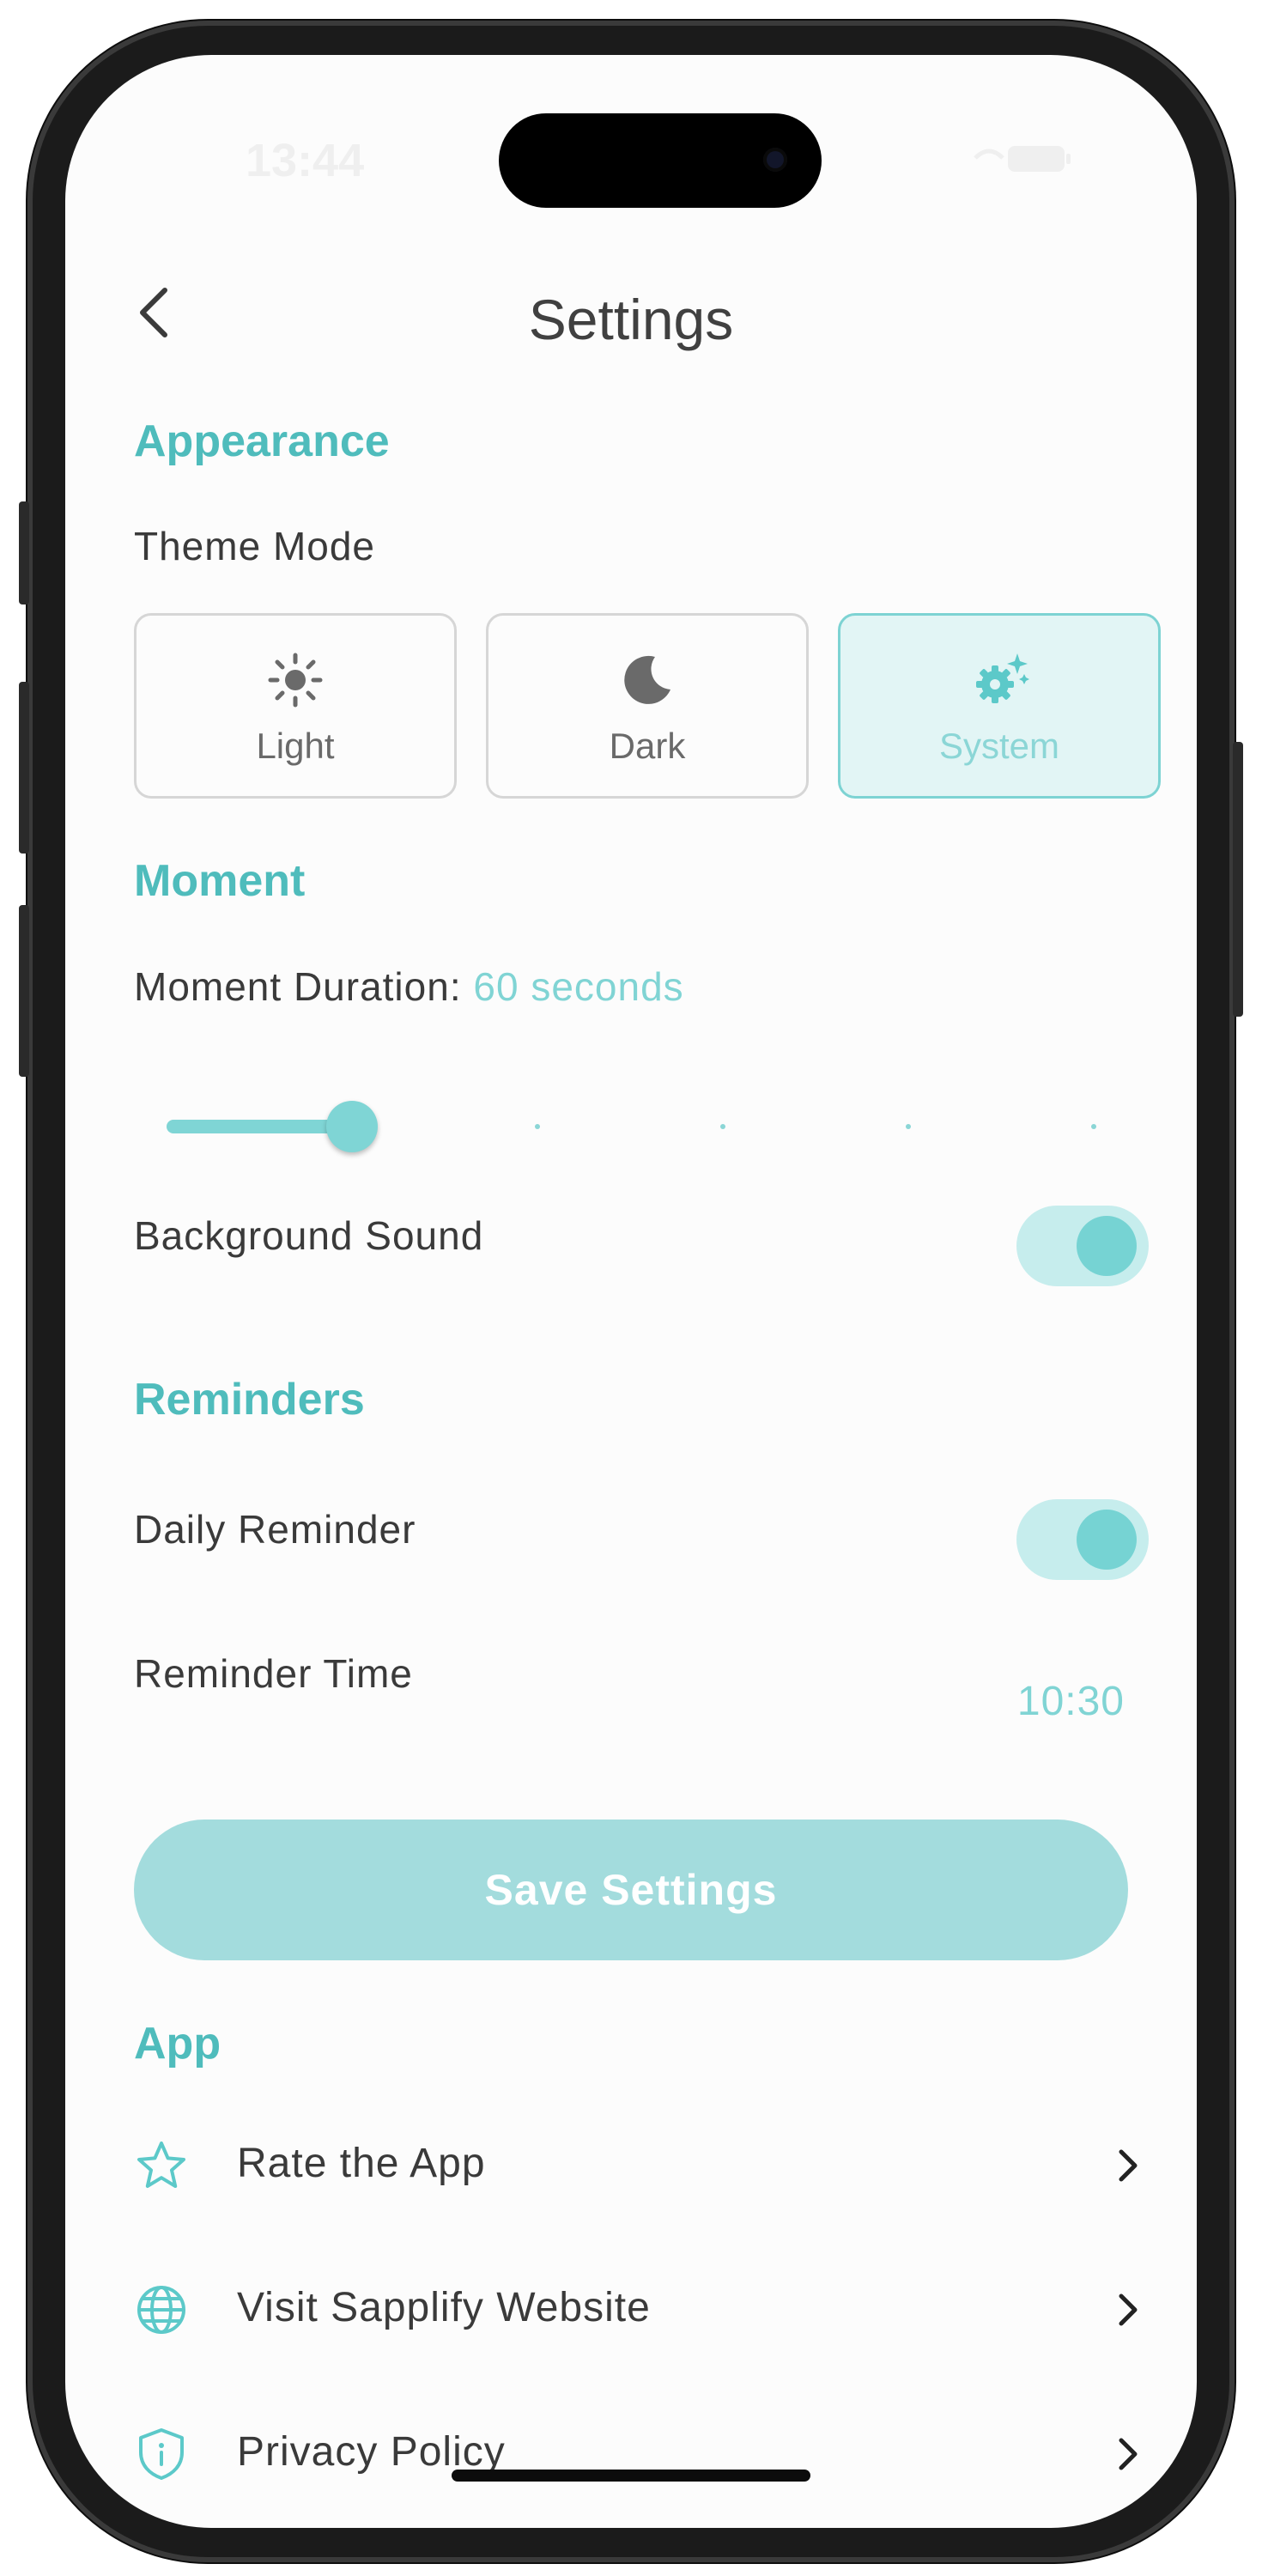  I want to click on duration-slider, so click(631, 1126).